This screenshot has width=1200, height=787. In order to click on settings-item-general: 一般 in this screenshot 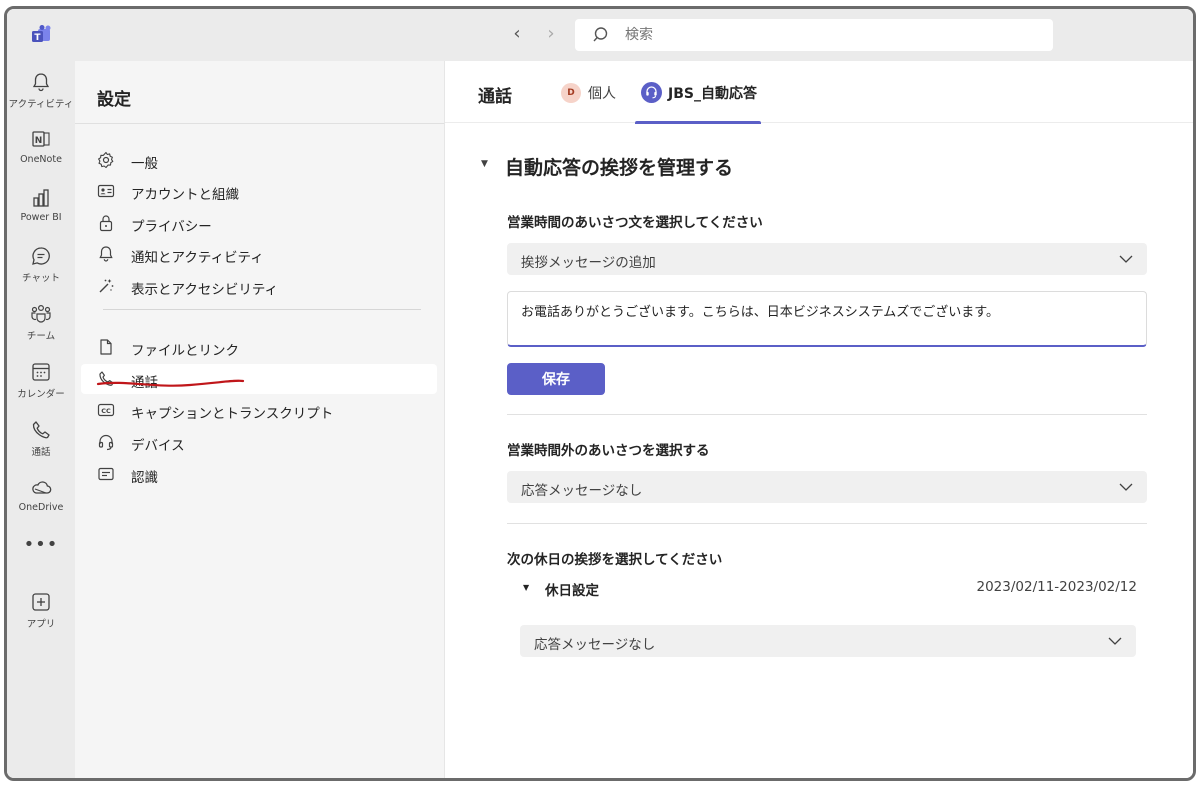, I will do `click(259, 160)`.